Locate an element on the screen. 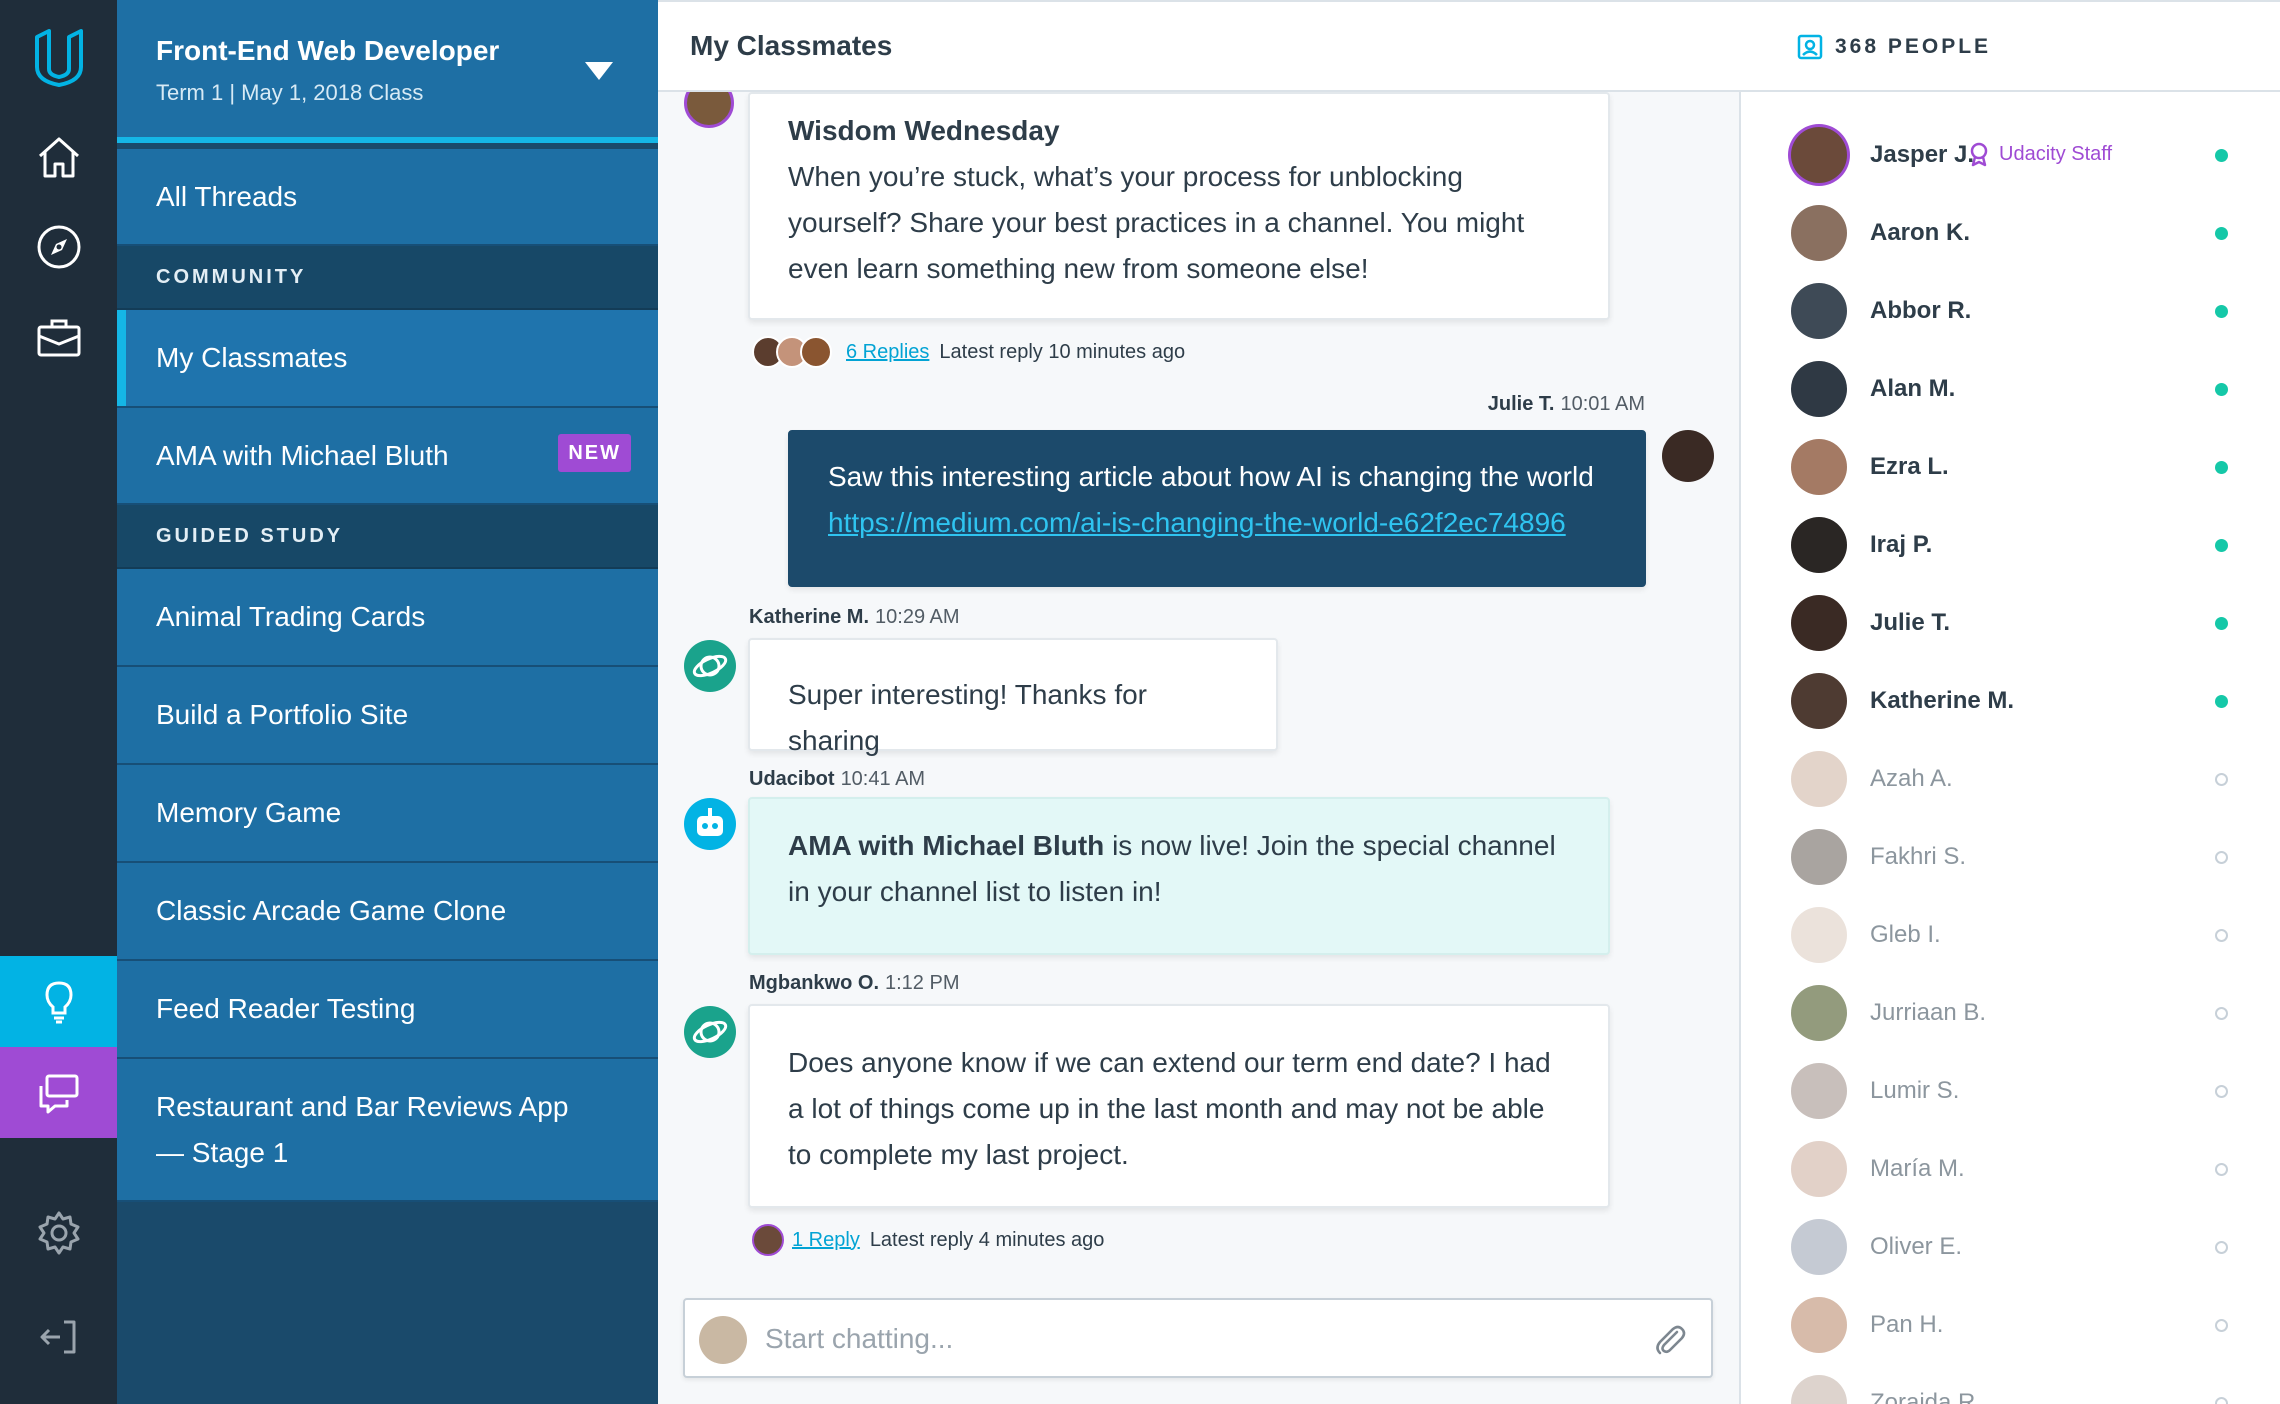 This screenshot has width=2280, height=1404. sidebar-item-label: Restaurant and Bar Reviews App — Stage 1 is located at coordinates (362, 1130).